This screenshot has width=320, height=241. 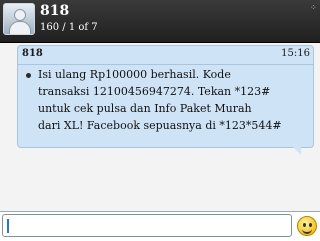 I want to click on blackberry-icon: ⁘, so click(x=313, y=7).